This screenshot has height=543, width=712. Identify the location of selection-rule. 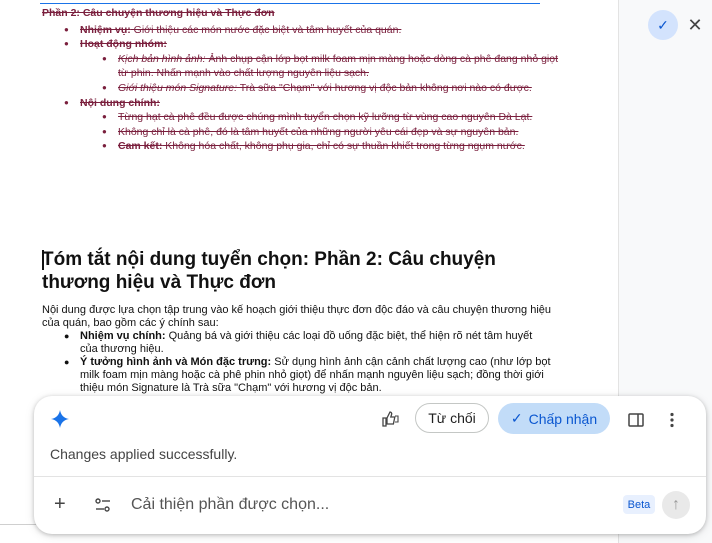
(290, 3).